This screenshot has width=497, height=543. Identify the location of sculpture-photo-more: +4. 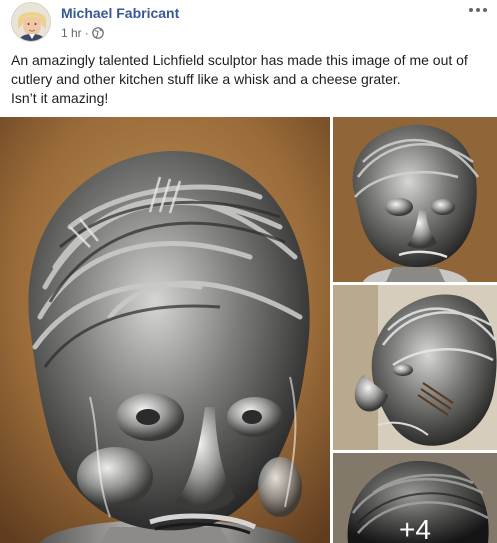
(415, 498).